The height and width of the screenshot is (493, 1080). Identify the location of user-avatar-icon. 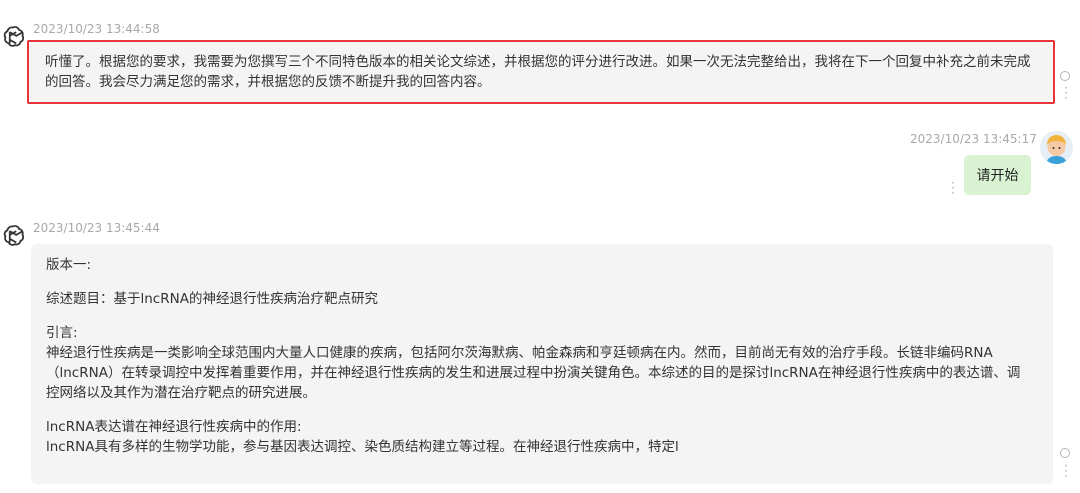
(1056, 147).